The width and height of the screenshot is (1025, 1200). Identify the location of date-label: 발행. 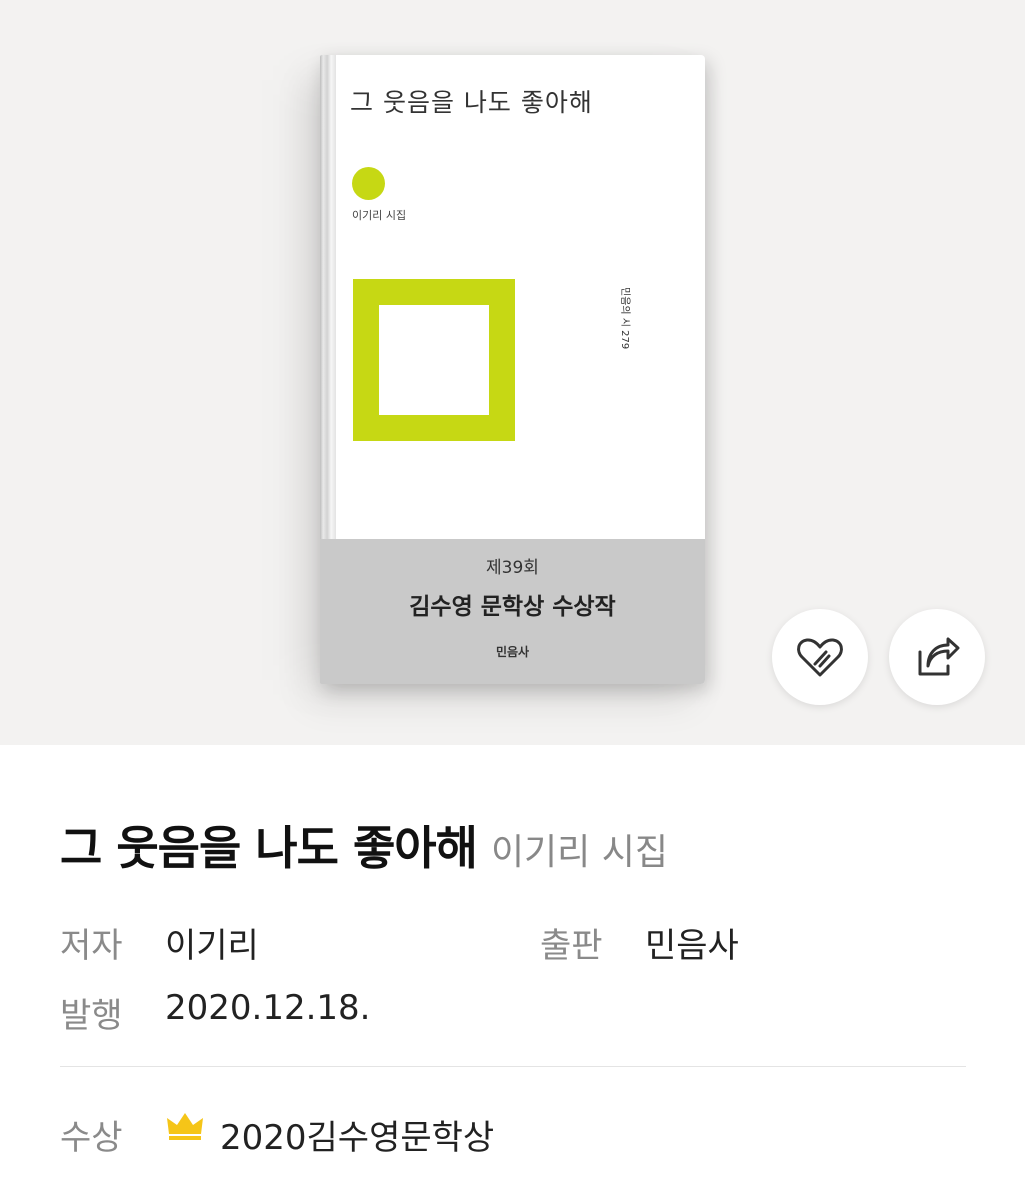
(91, 1016).